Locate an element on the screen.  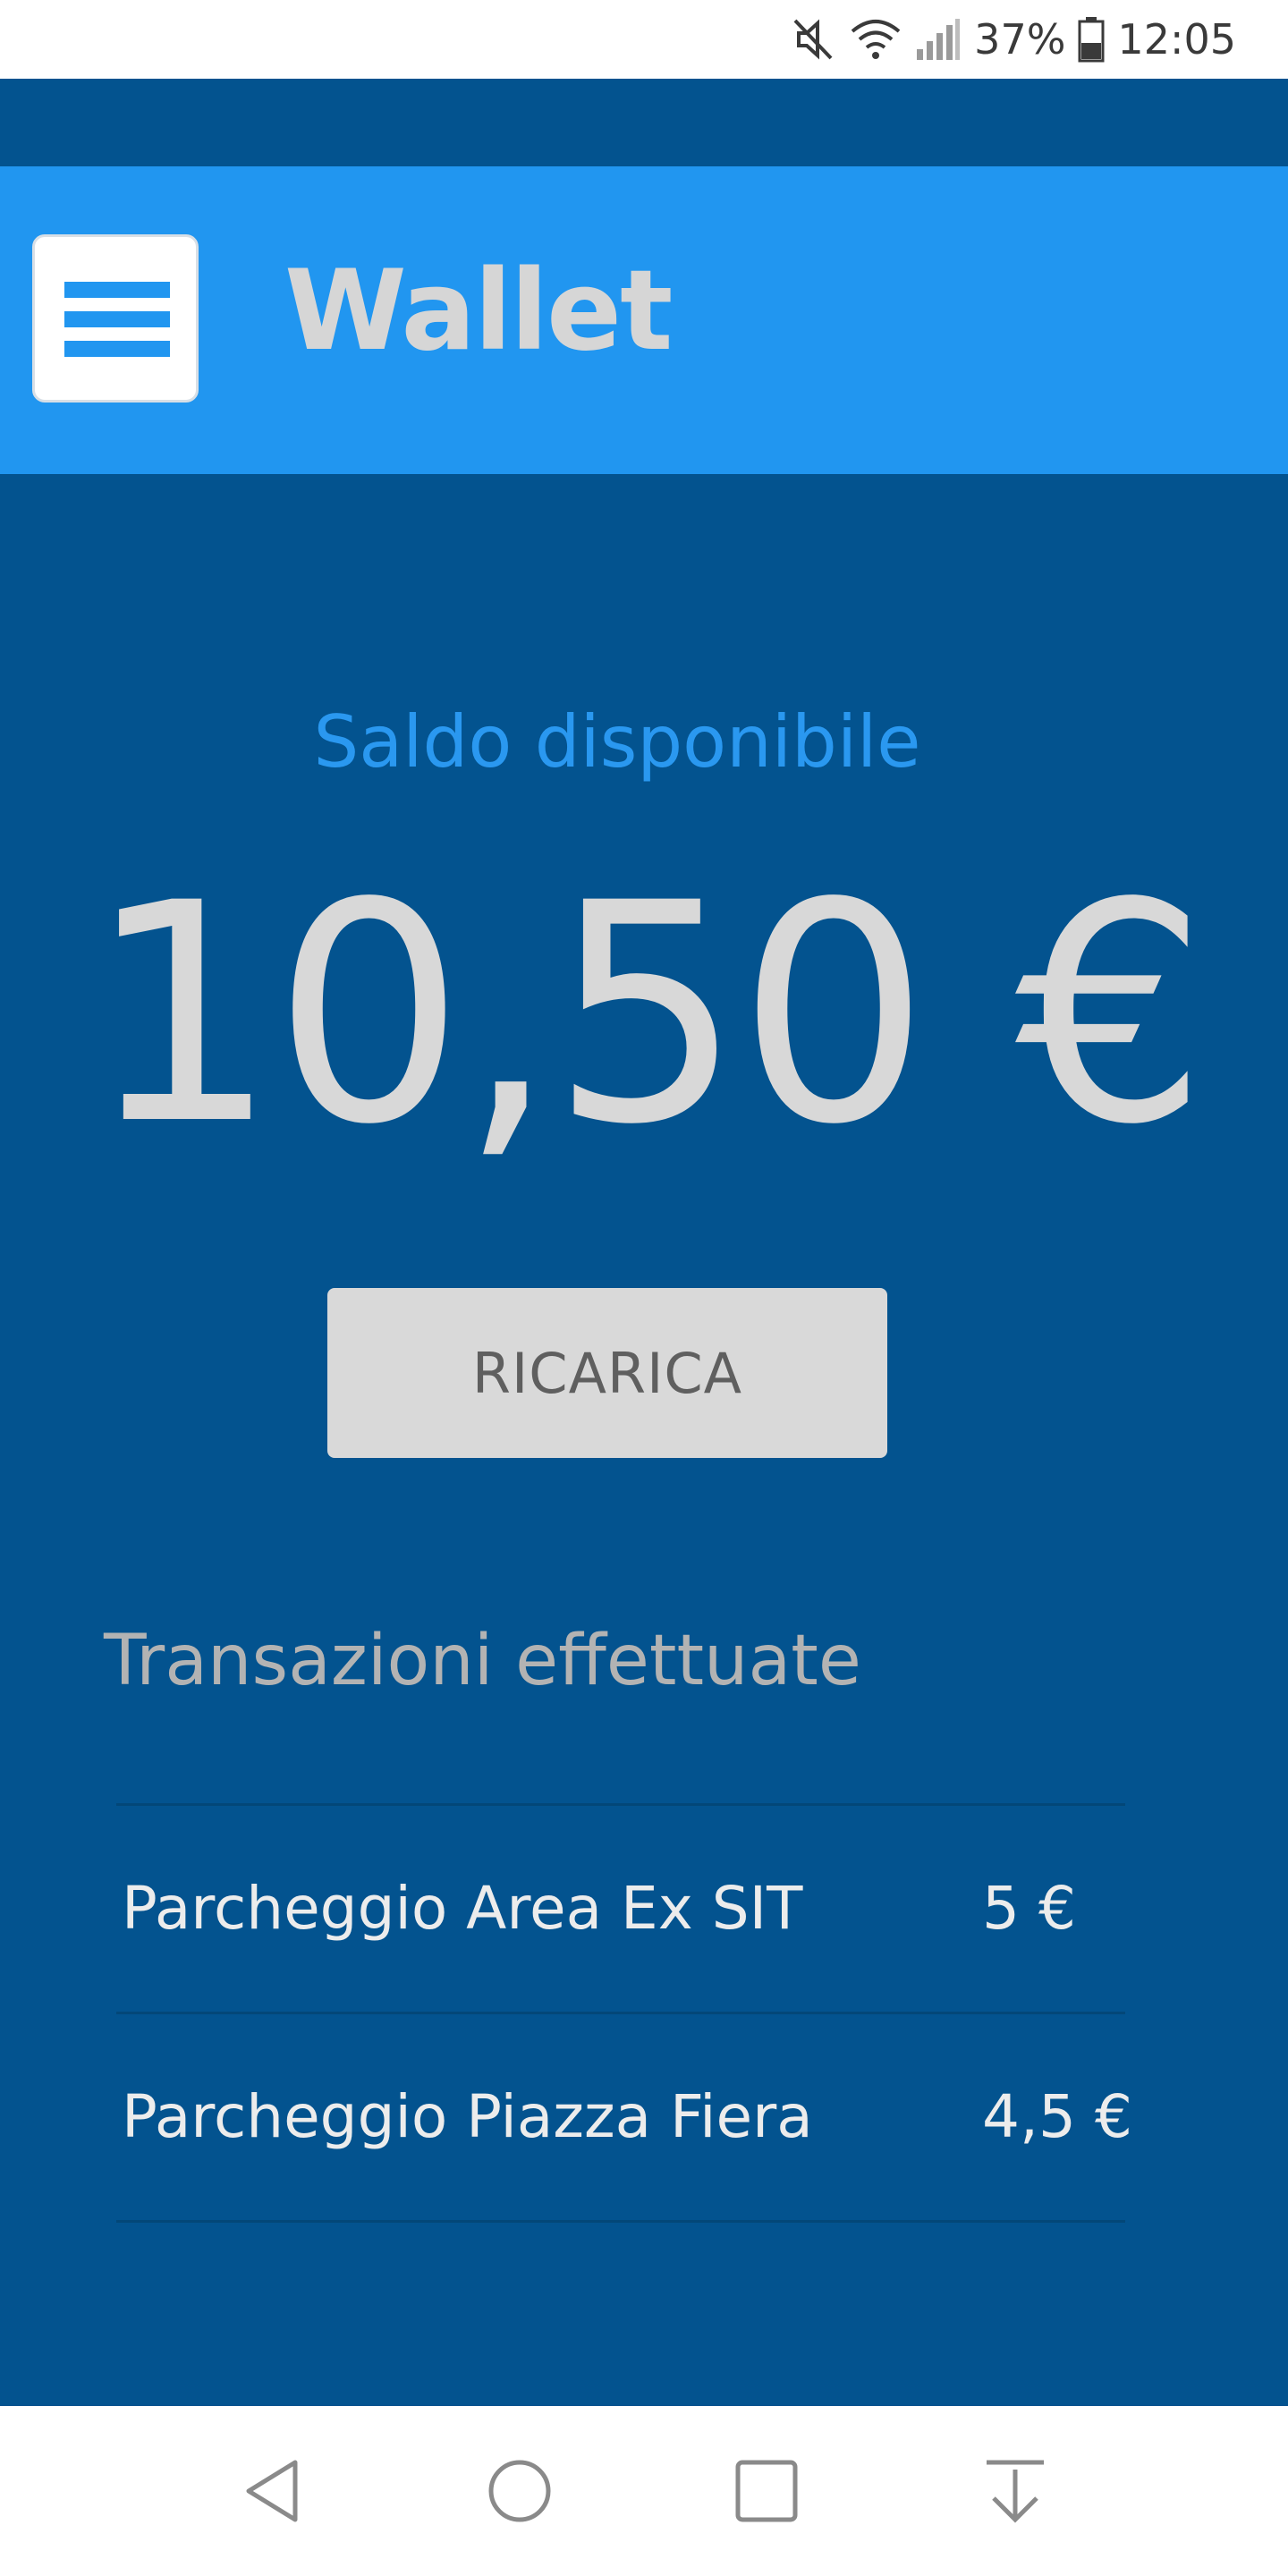
recharge-button: RICARICA is located at coordinates (607, 1373).